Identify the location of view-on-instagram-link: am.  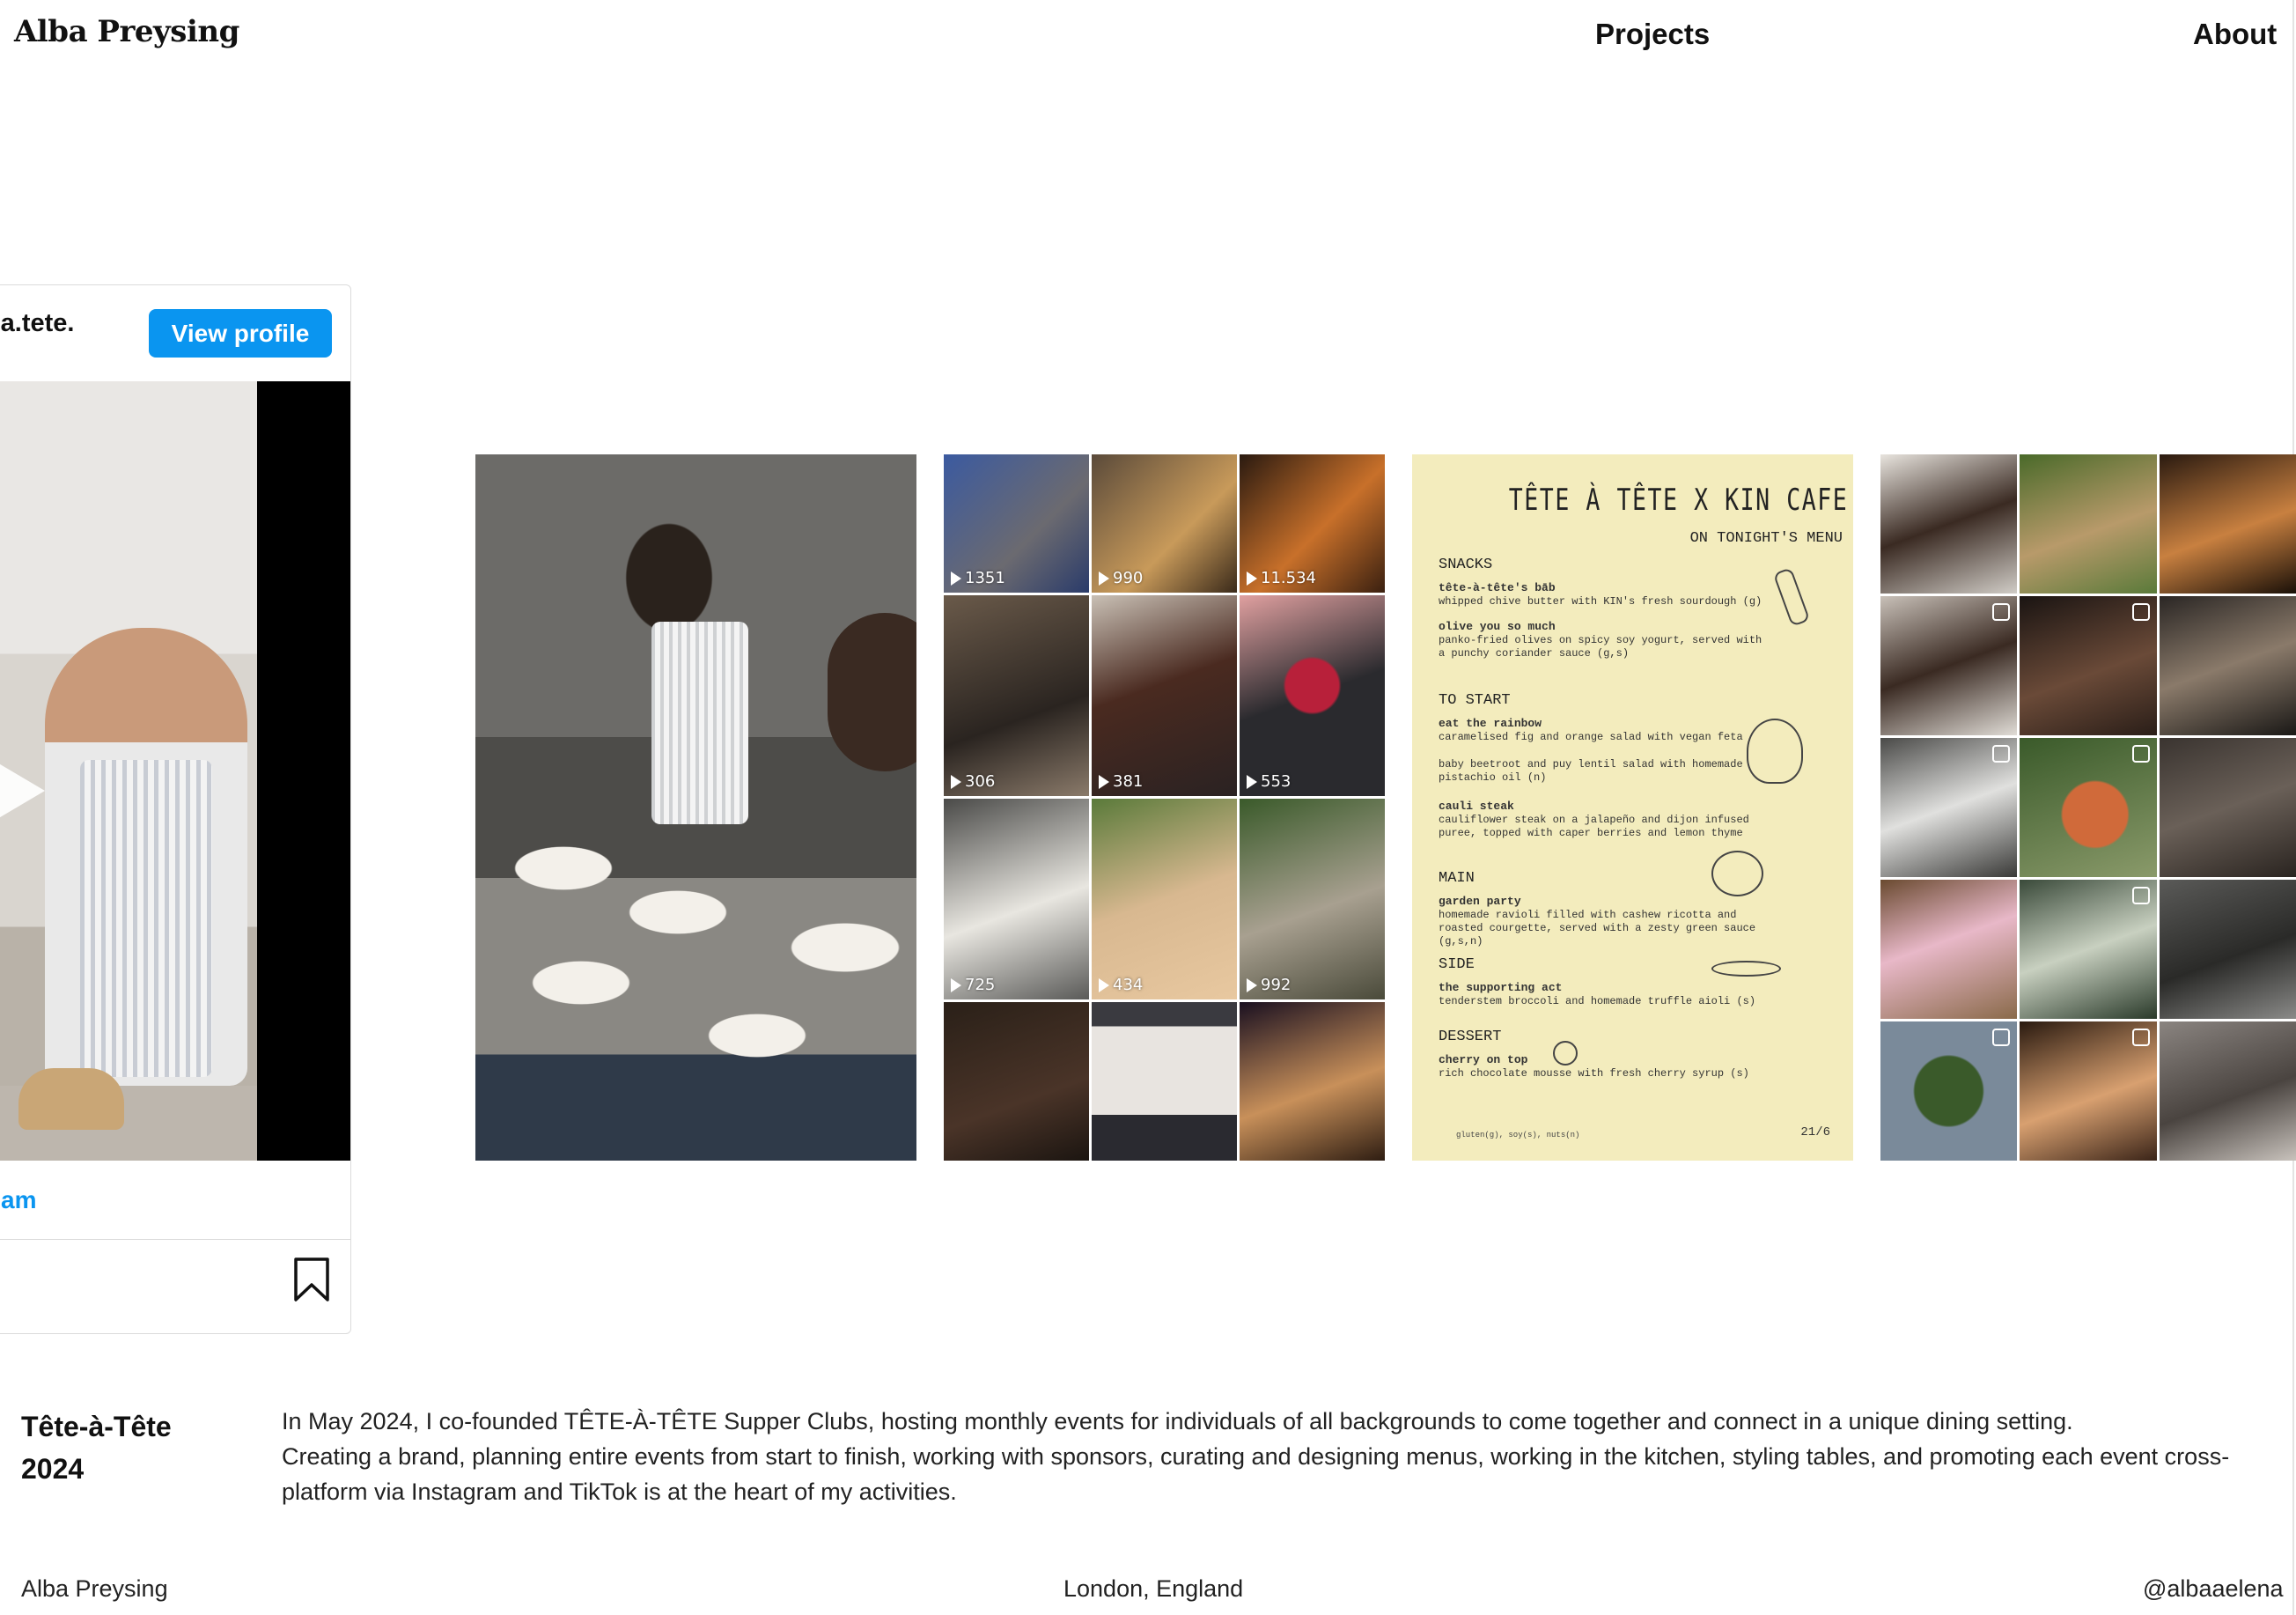
(18, 1200).